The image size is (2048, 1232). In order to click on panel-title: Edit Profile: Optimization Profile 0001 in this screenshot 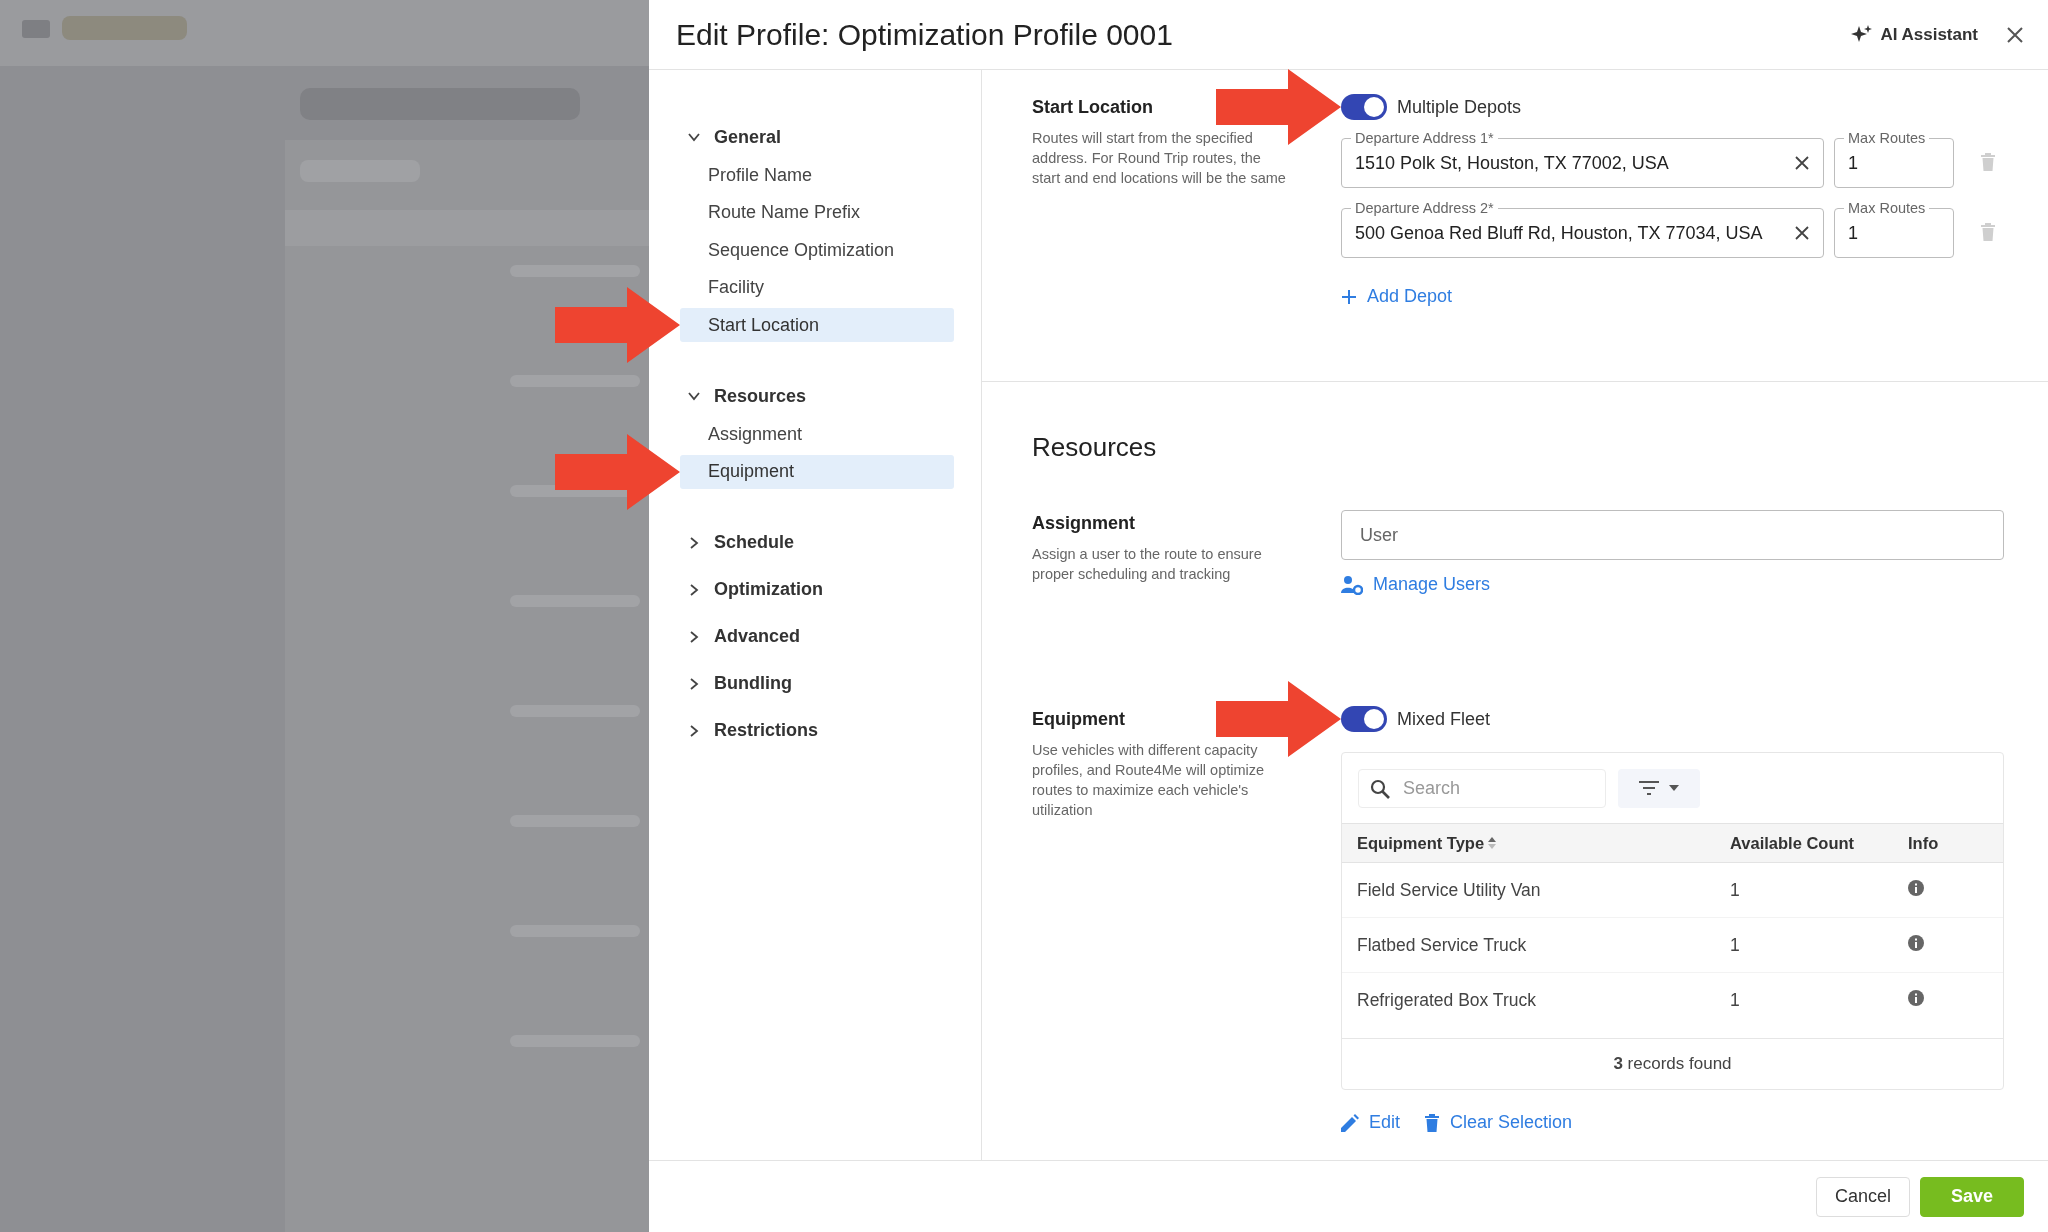, I will do `click(925, 34)`.